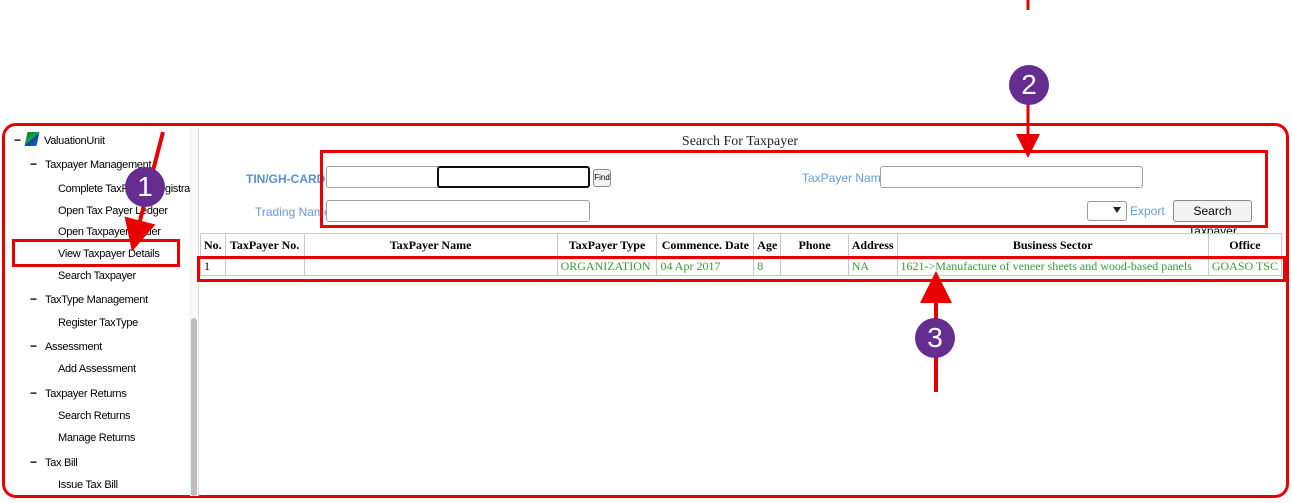 This screenshot has height=503, width=1292. I want to click on sidebar-item-add-assessment: Add Assessment, so click(97, 369).